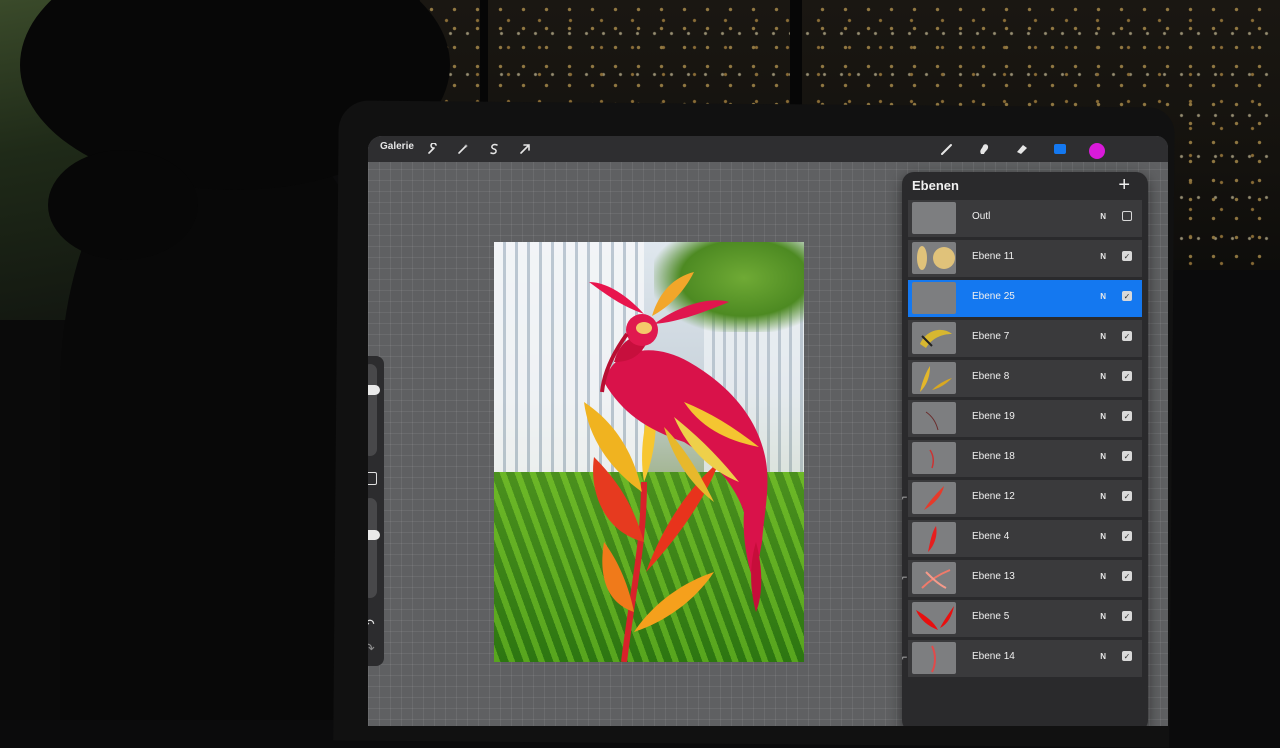  I want to click on layer-row: Ebene 19 N ✓, so click(1025, 419).